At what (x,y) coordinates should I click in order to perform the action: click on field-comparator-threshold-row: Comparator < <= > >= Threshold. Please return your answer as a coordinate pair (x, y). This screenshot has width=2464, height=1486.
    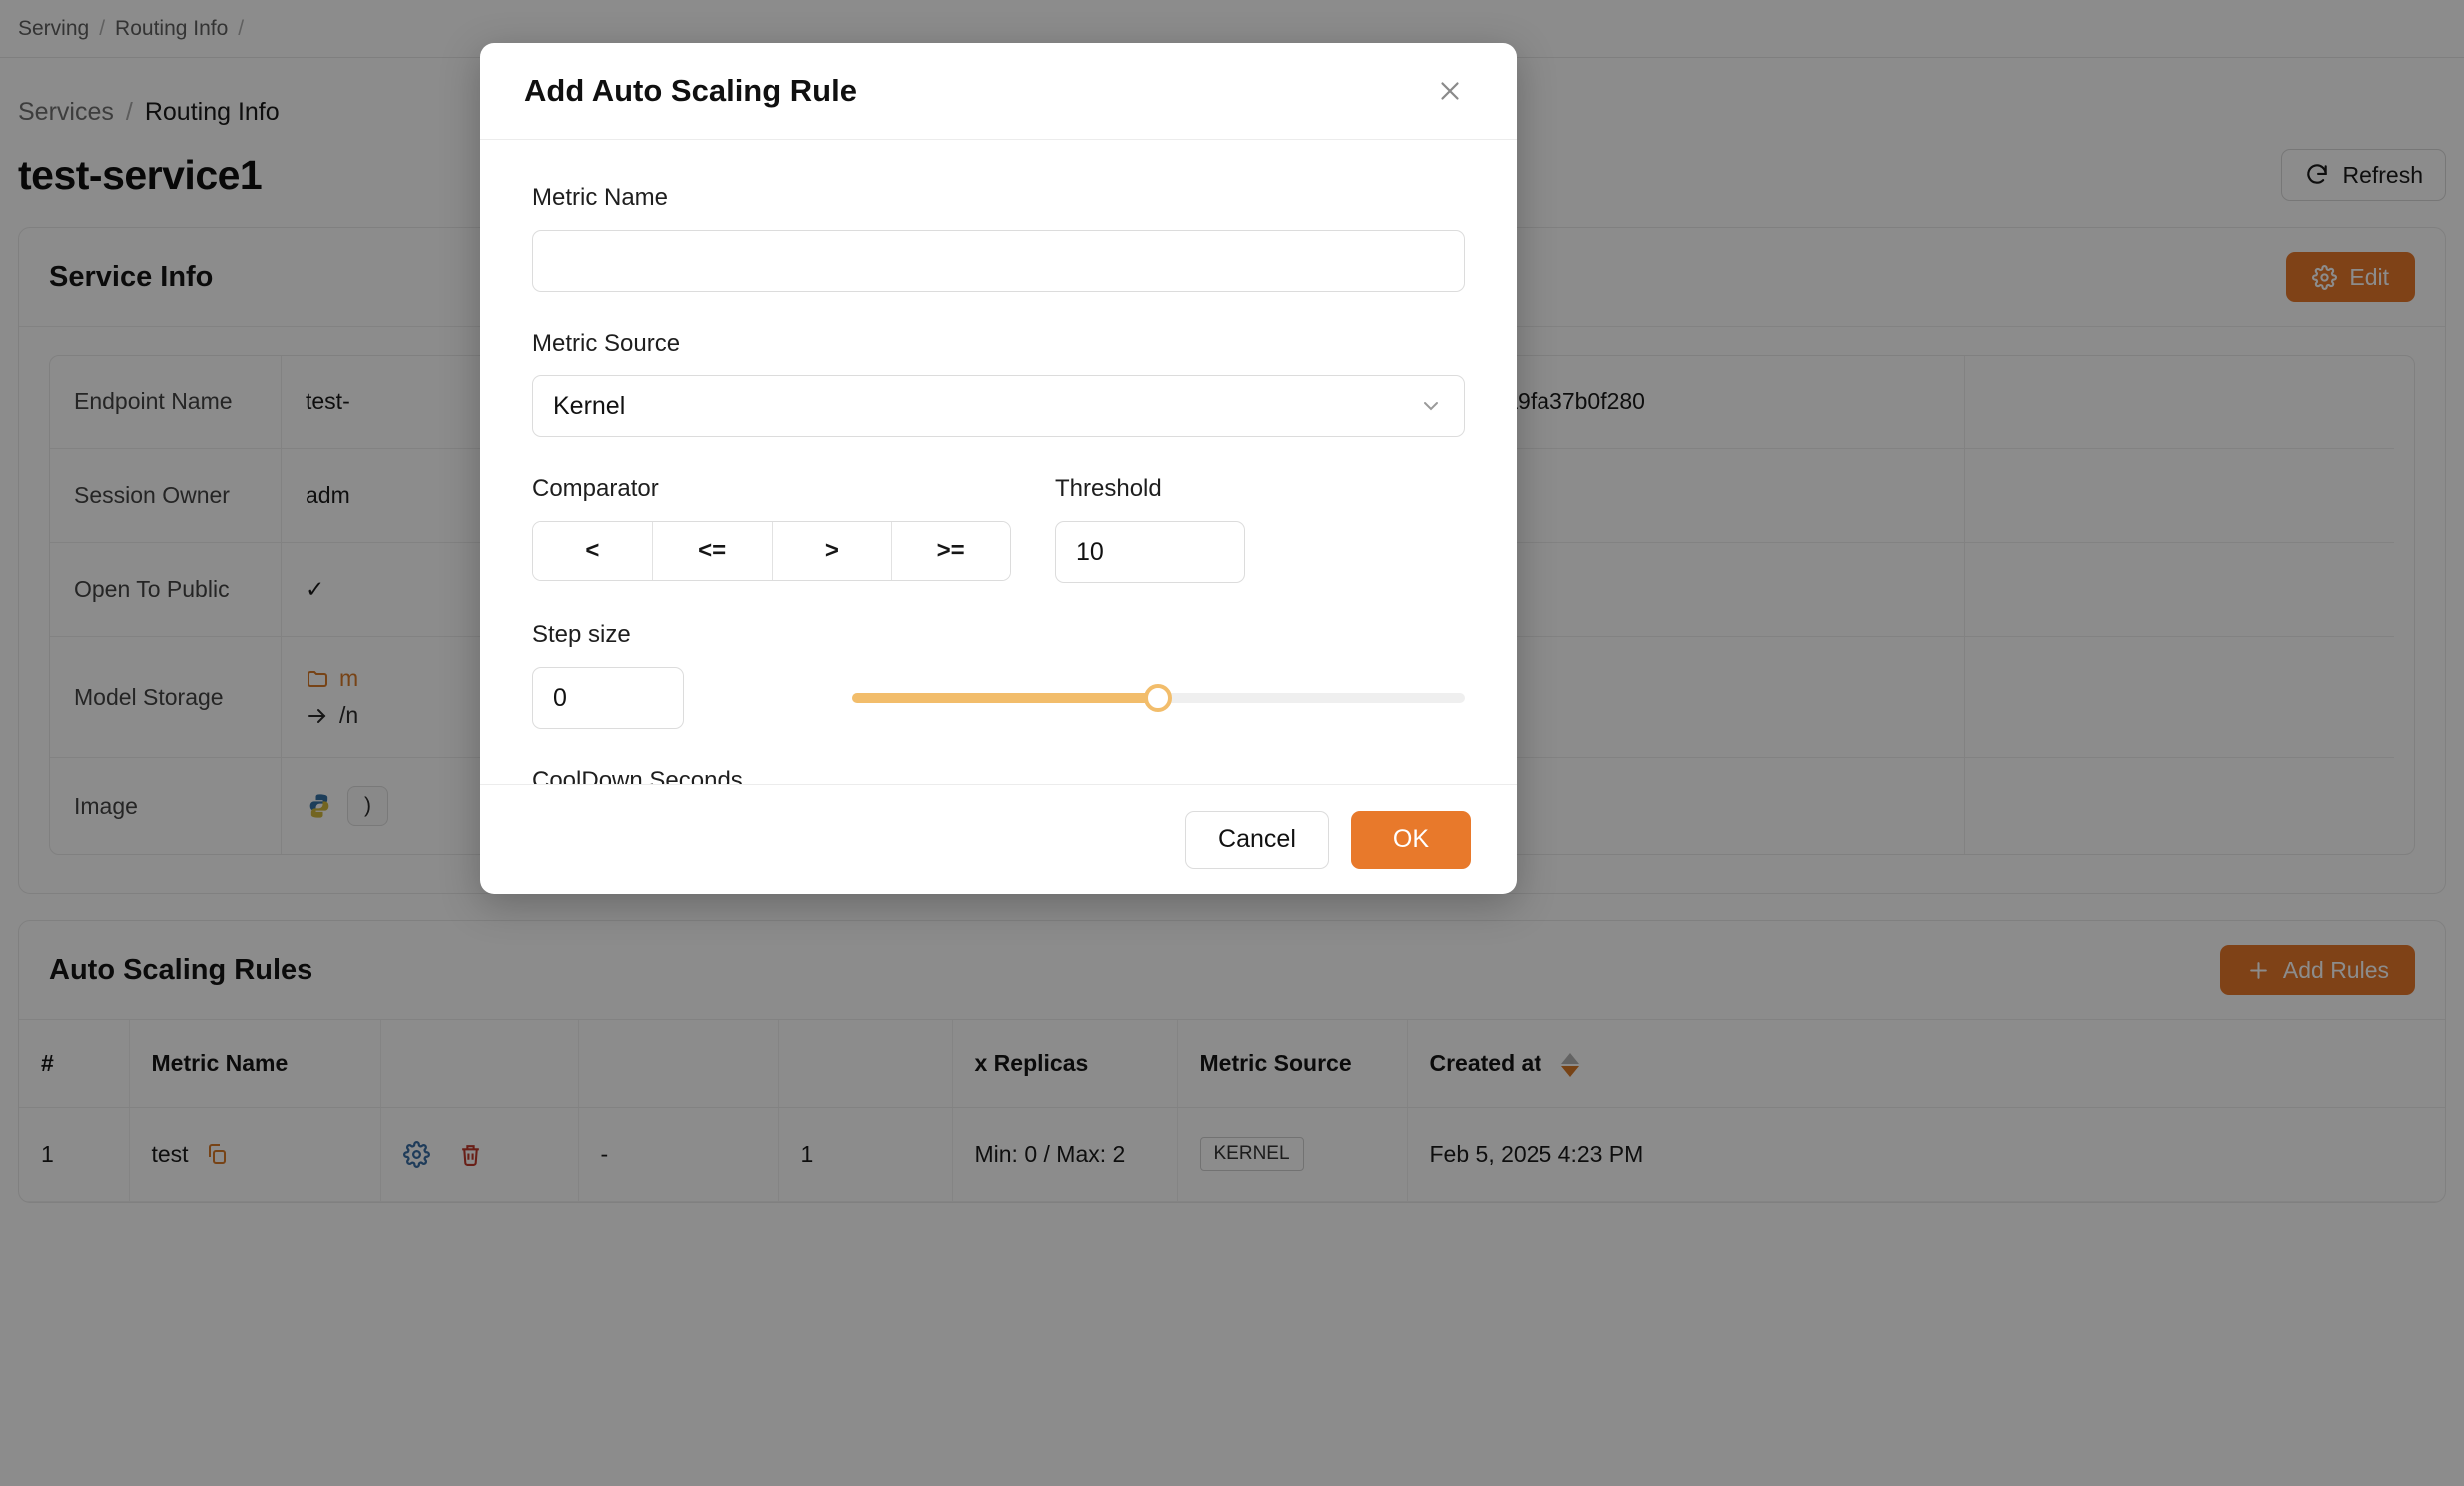
    Looking at the image, I should click on (998, 529).